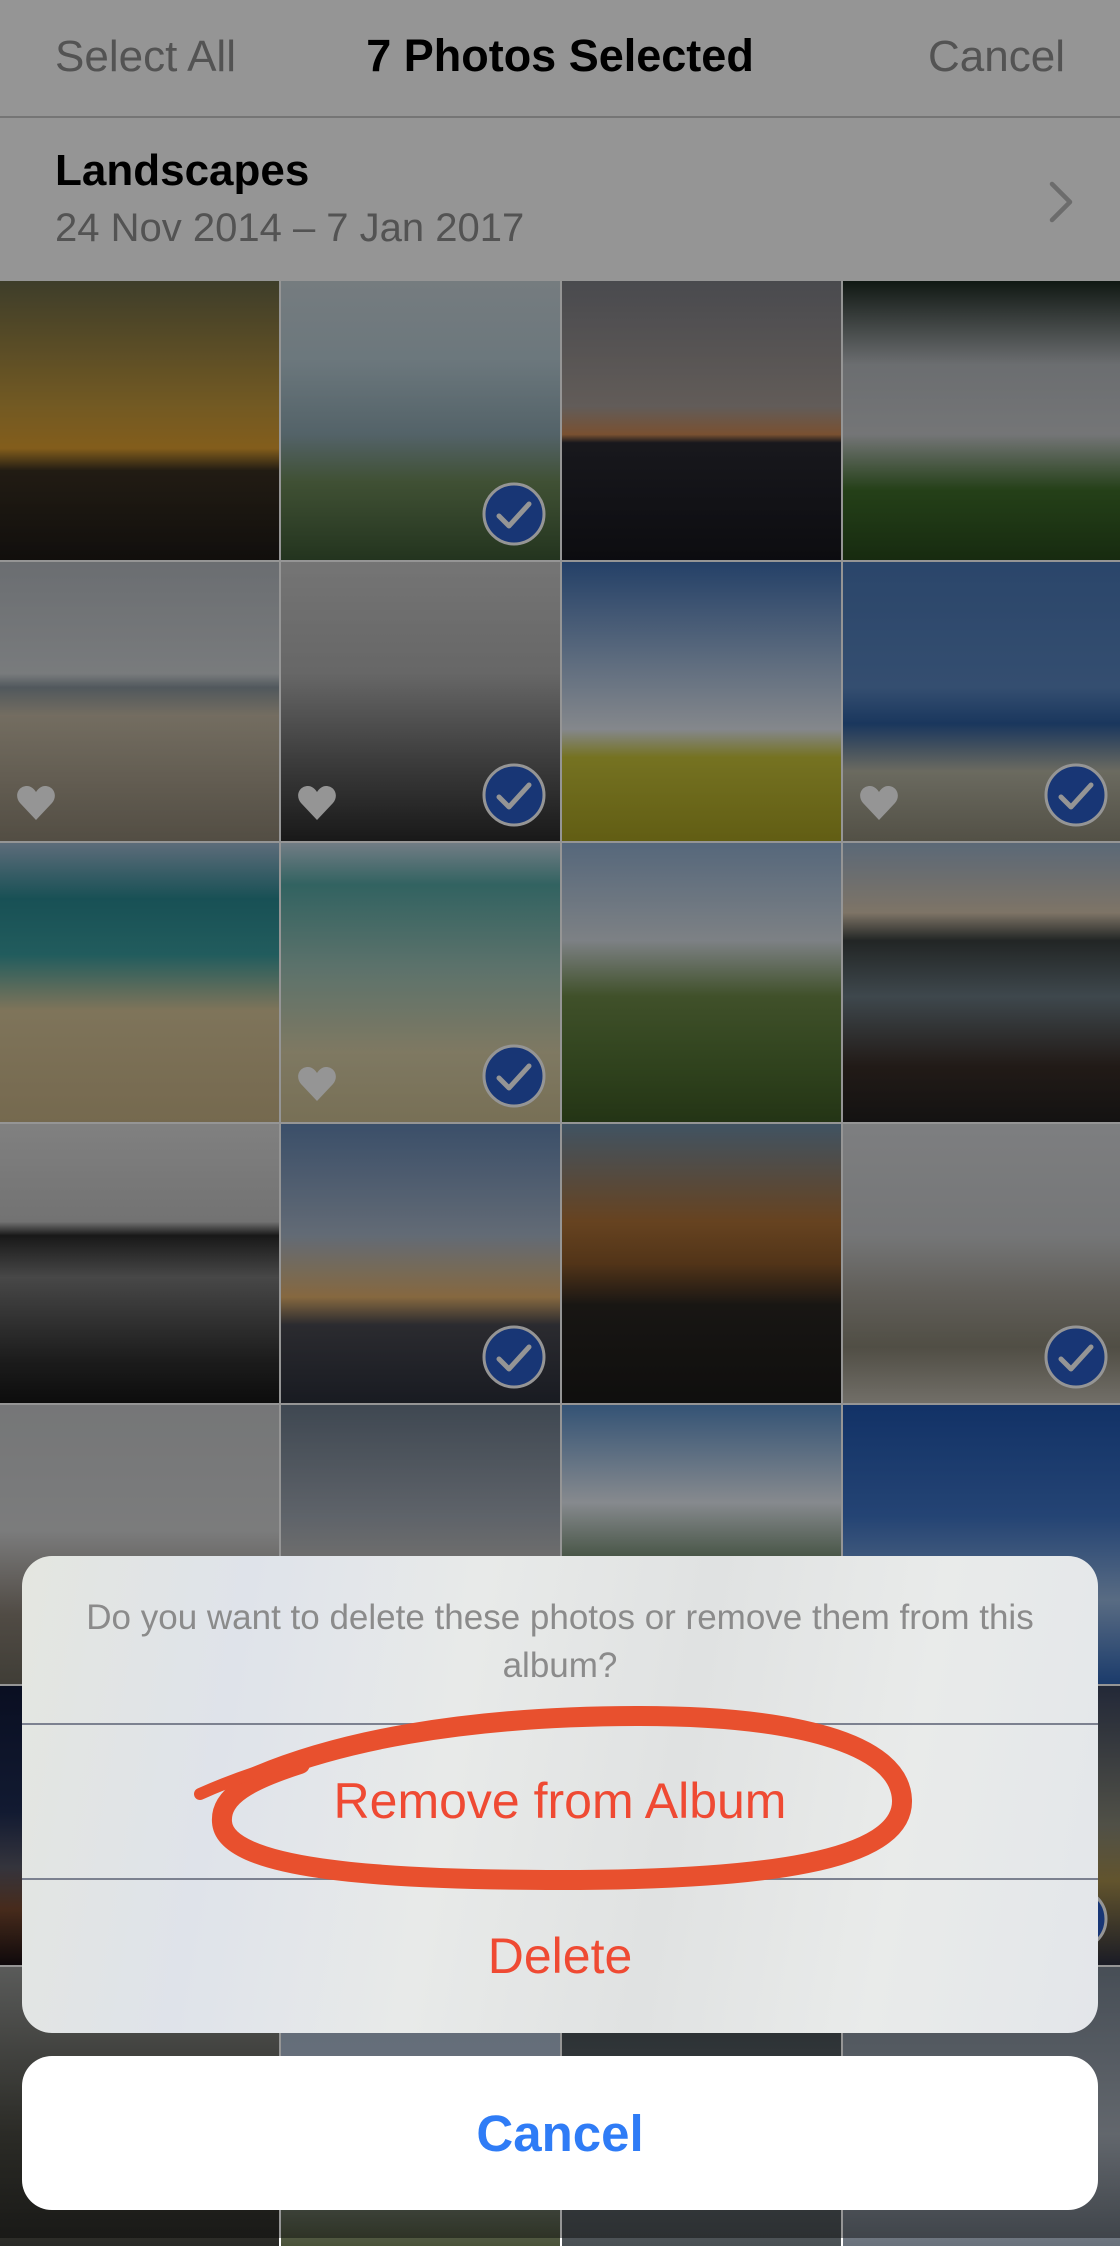 The image size is (1120, 2246). Describe the element at coordinates (560, 2133) in the screenshot. I see `action-sheet-cancel-button: Cancel` at that location.